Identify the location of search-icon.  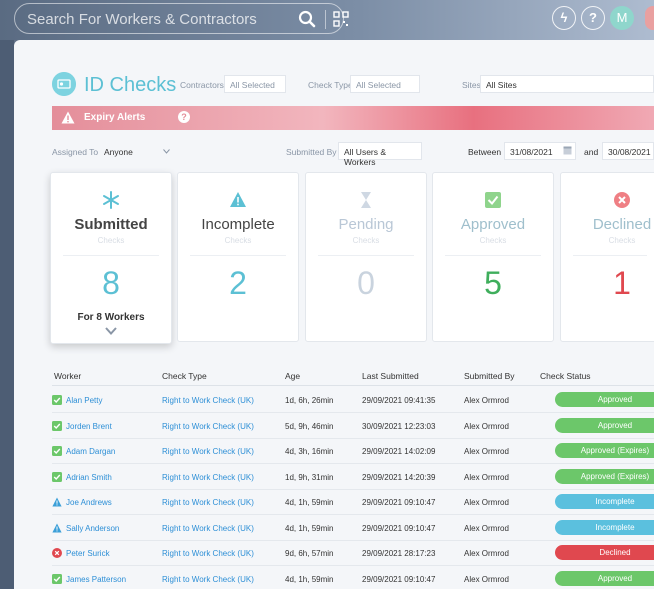
(307, 19).